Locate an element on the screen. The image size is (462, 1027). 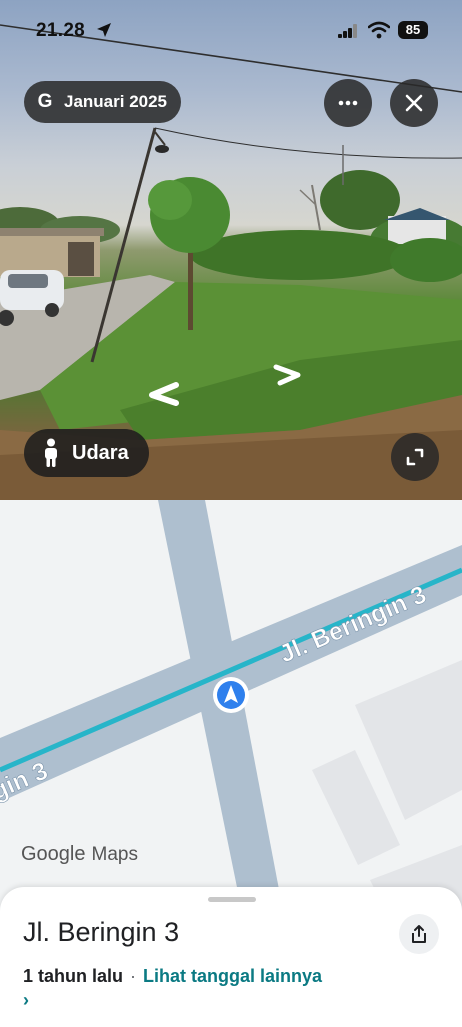
battery-indicator: 85 is located at coordinates (413, 30).